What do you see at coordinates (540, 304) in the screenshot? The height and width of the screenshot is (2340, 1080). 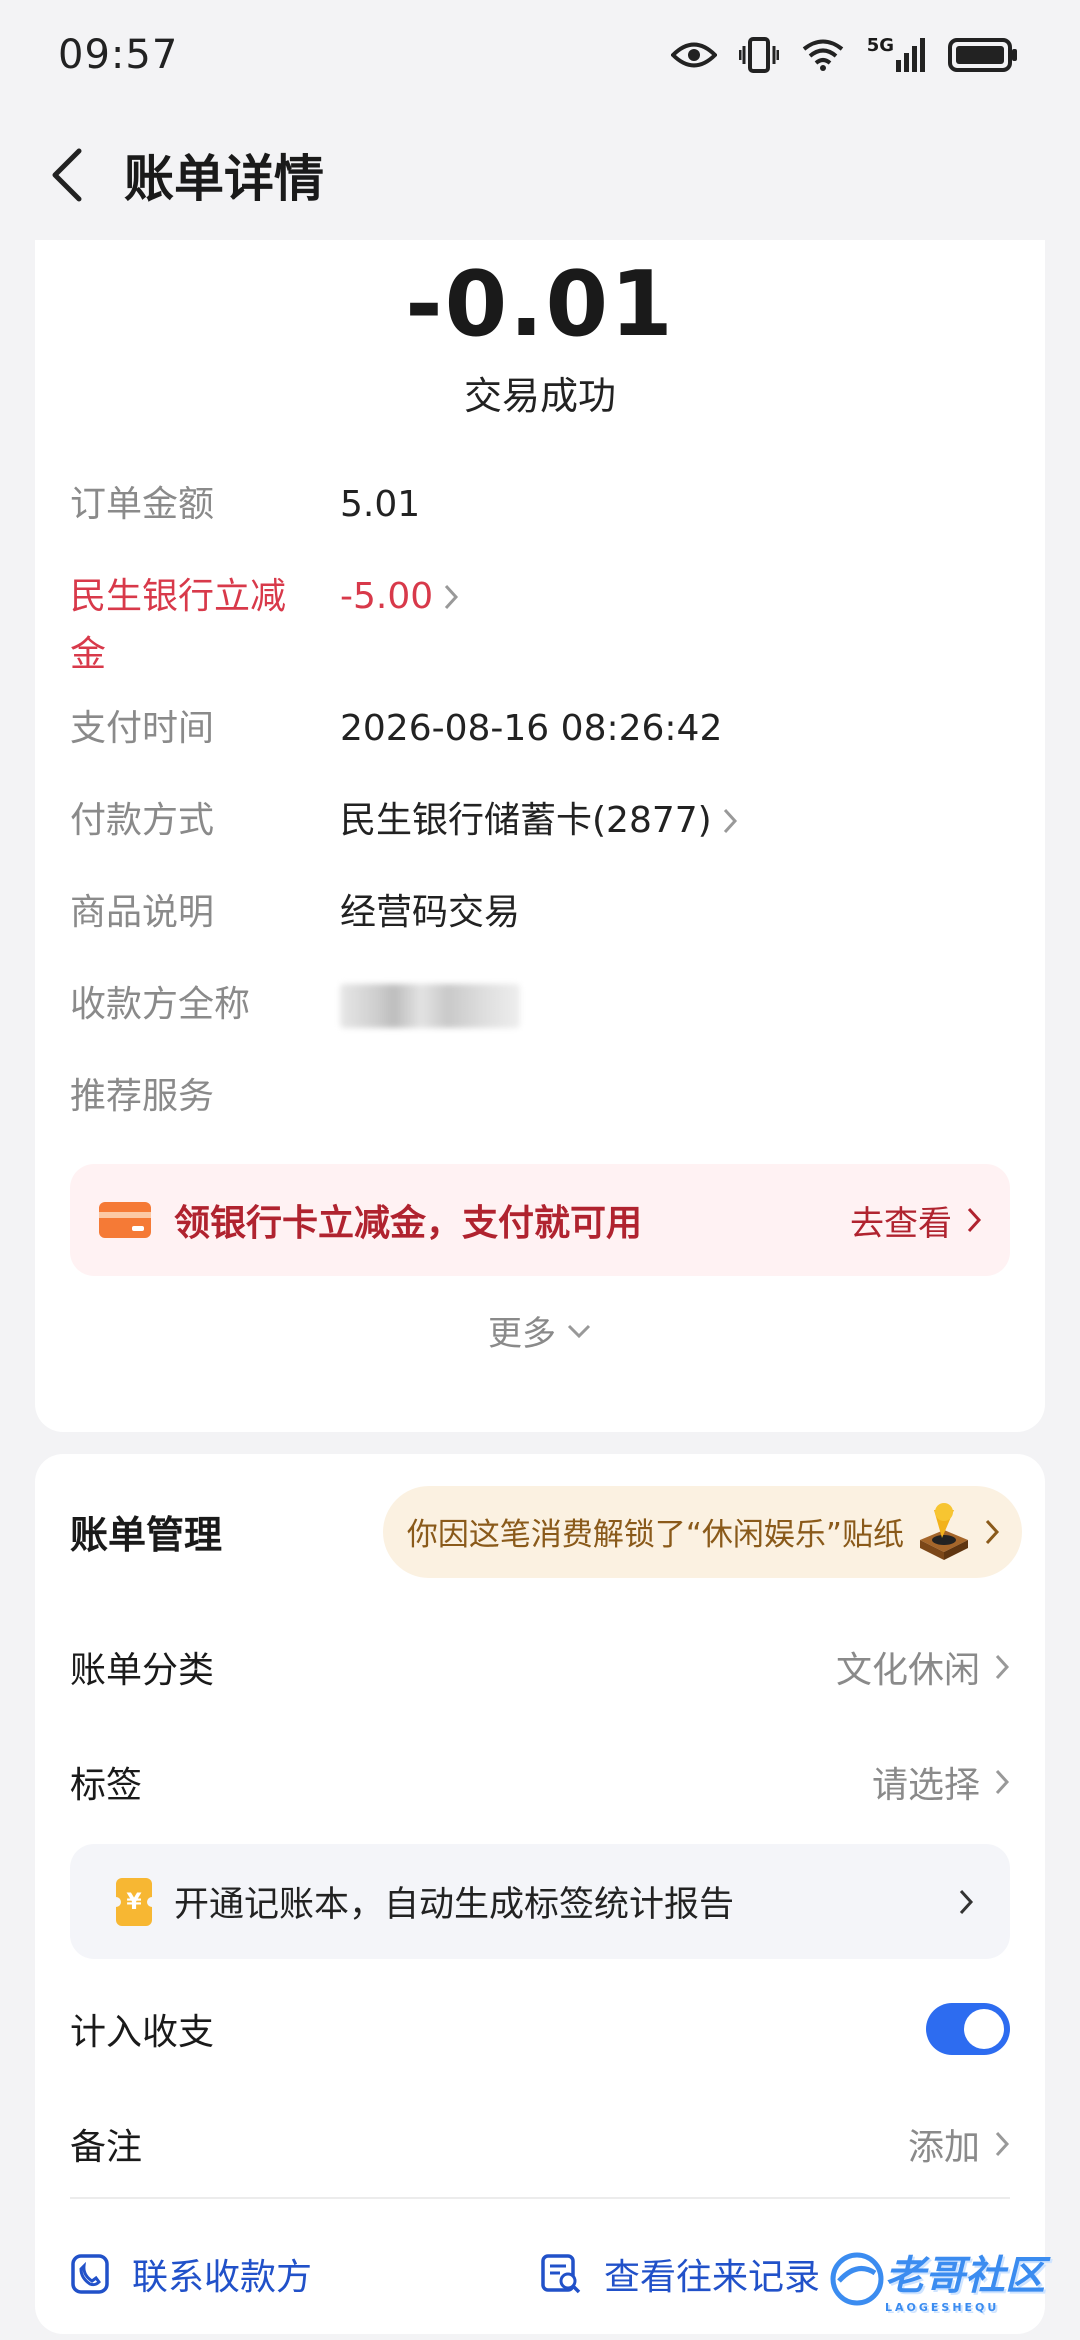 I see `transaction-amount: -0.01` at bounding box center [540, 304].